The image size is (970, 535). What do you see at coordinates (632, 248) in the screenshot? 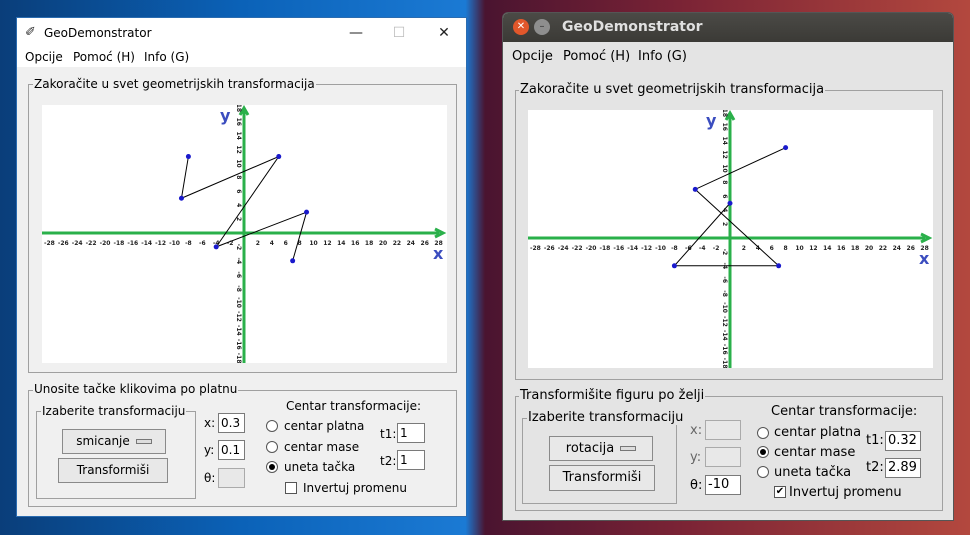
I see `x-tick-label: -14` at bounding box center [632, 248].